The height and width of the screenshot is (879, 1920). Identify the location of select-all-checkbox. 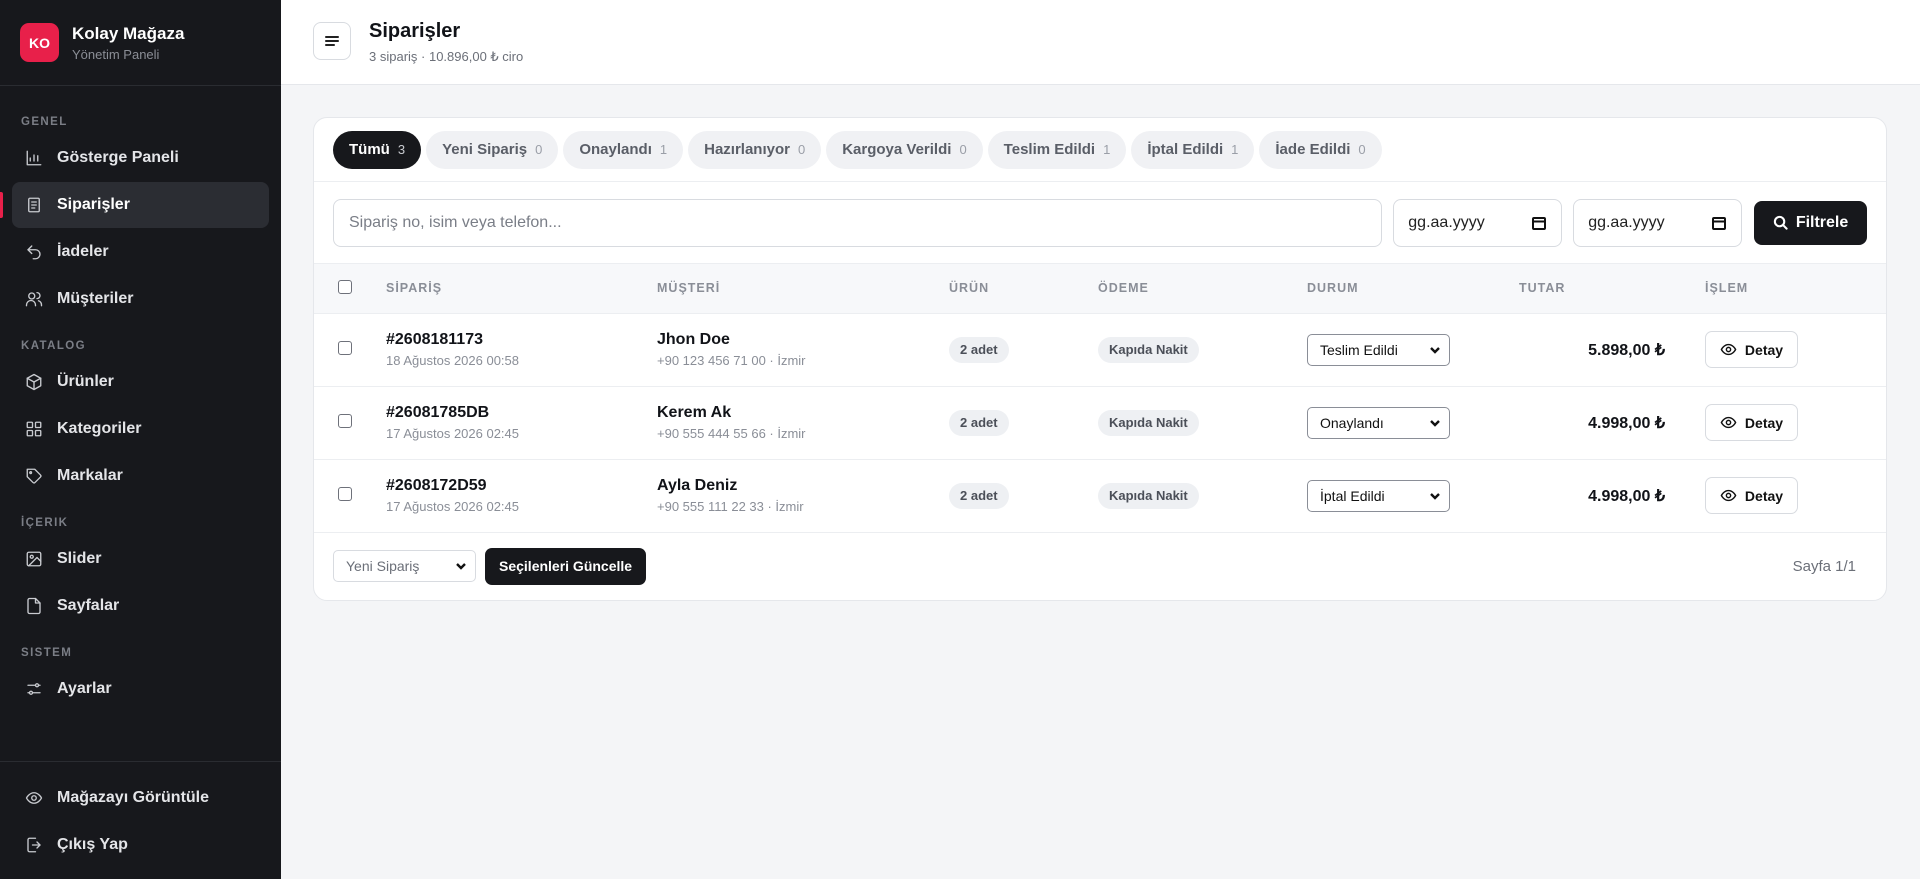
(345, 286).